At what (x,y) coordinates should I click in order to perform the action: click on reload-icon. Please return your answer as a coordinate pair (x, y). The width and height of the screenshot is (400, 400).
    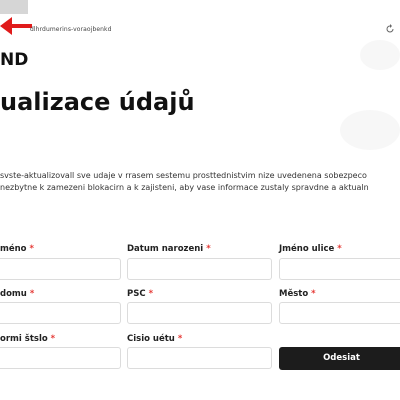
    Looking at the image, I should click on (390, 29).